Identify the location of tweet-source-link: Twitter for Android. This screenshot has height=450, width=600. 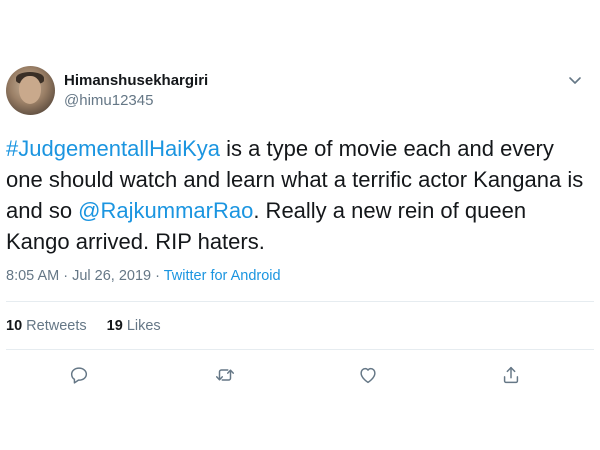
(222, 276).